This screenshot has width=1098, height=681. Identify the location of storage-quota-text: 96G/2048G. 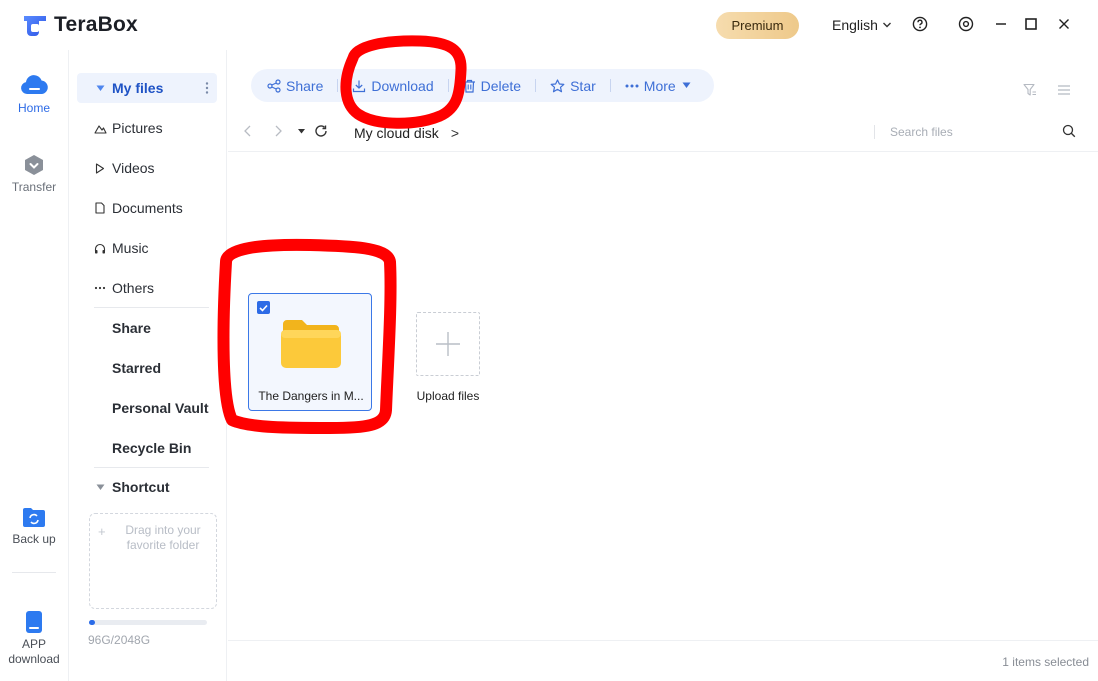
(119, 640).